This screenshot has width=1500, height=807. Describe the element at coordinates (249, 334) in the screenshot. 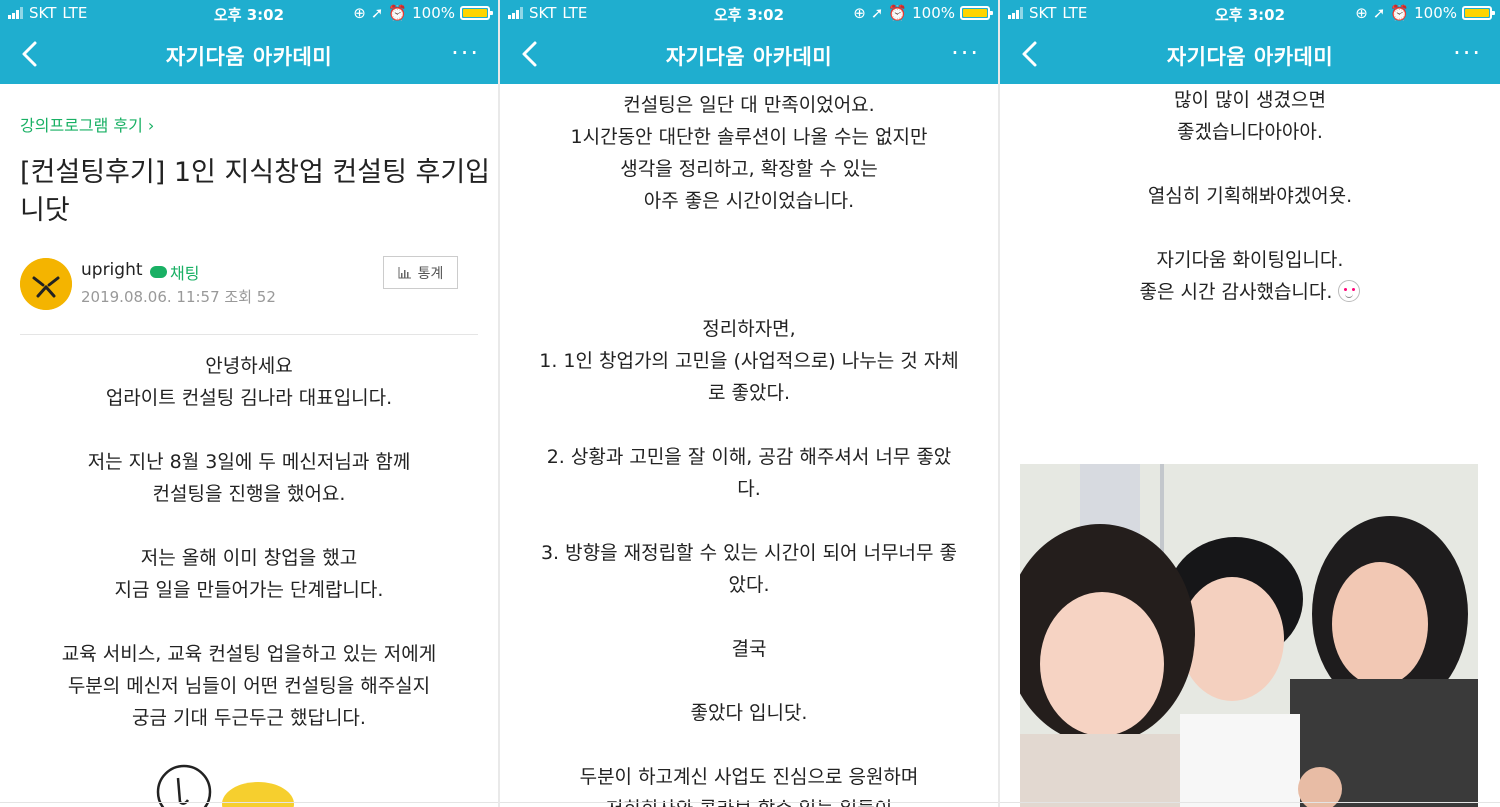

I see `divider` at that location.